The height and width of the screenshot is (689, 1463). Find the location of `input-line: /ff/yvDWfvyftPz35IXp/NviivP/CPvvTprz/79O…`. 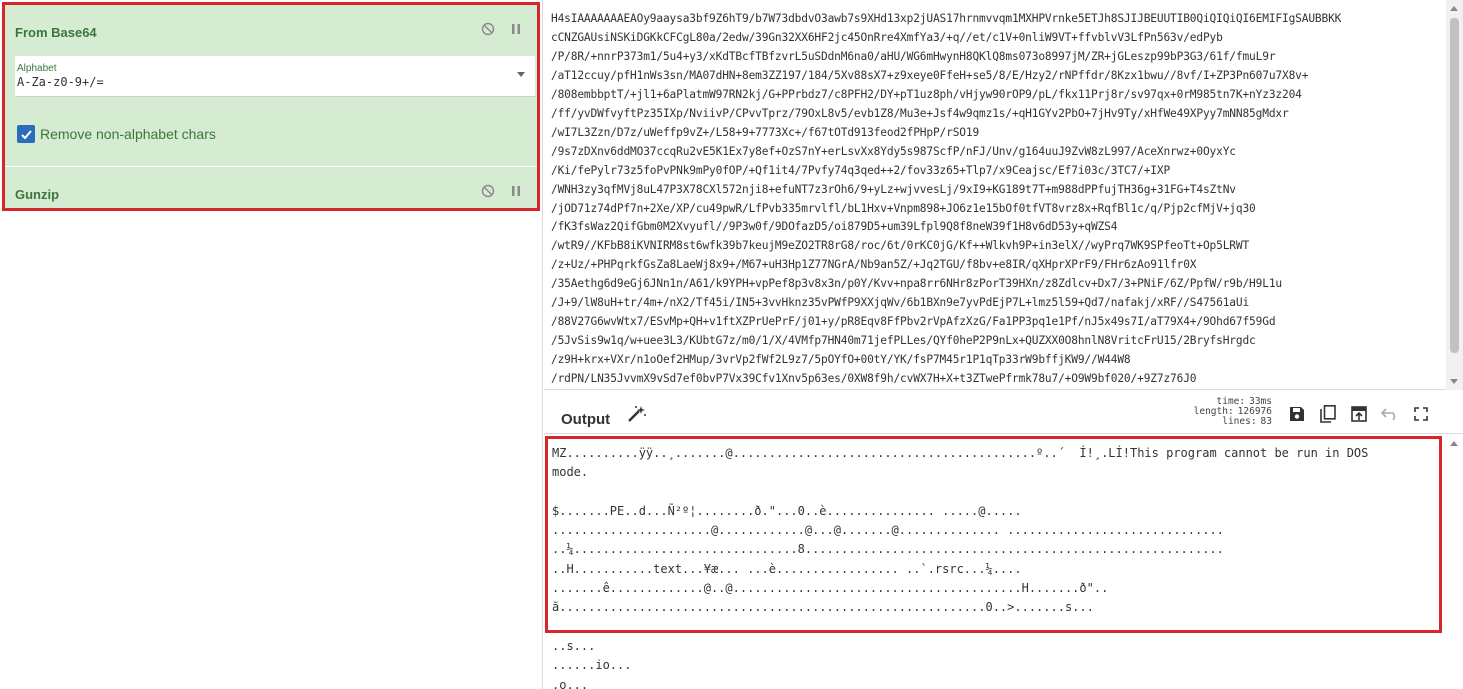

input-line: /ff/yvDWfvyftPz35IXp/NviivP/CPvvTprz/79O… is located at coordinates (920, 113).